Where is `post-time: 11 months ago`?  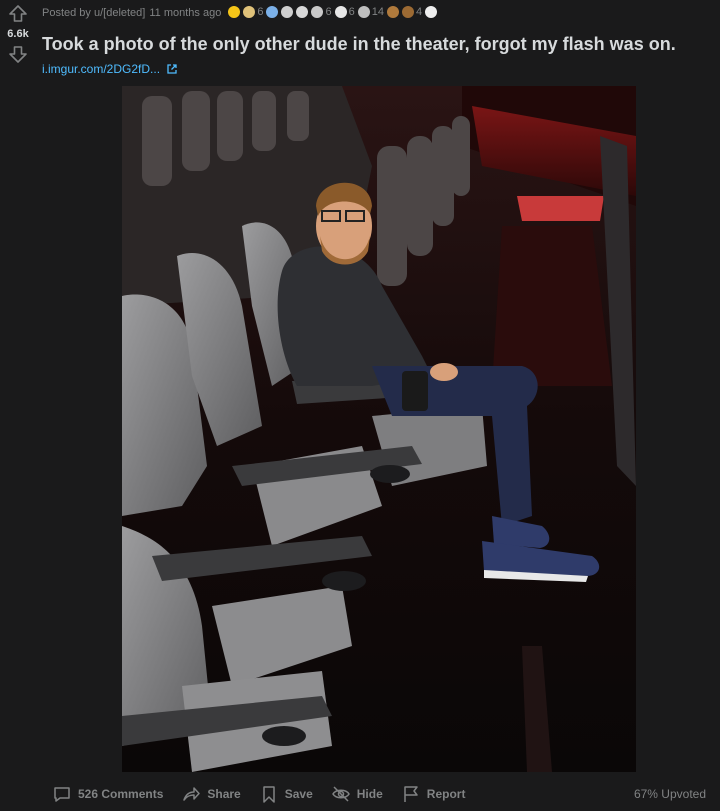
post-time: 11 months ago is located at coordinates (185, 13).